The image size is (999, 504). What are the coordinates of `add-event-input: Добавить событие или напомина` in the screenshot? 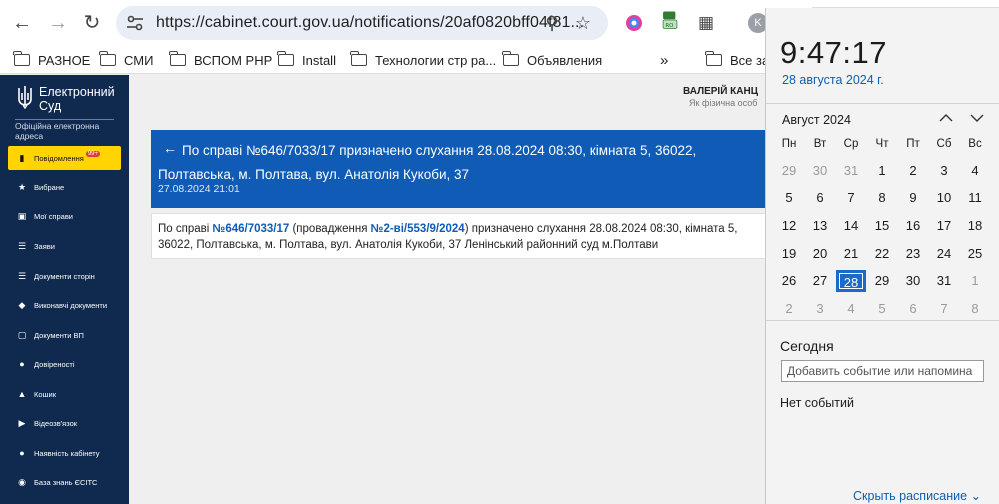 It's located at (882, 371).